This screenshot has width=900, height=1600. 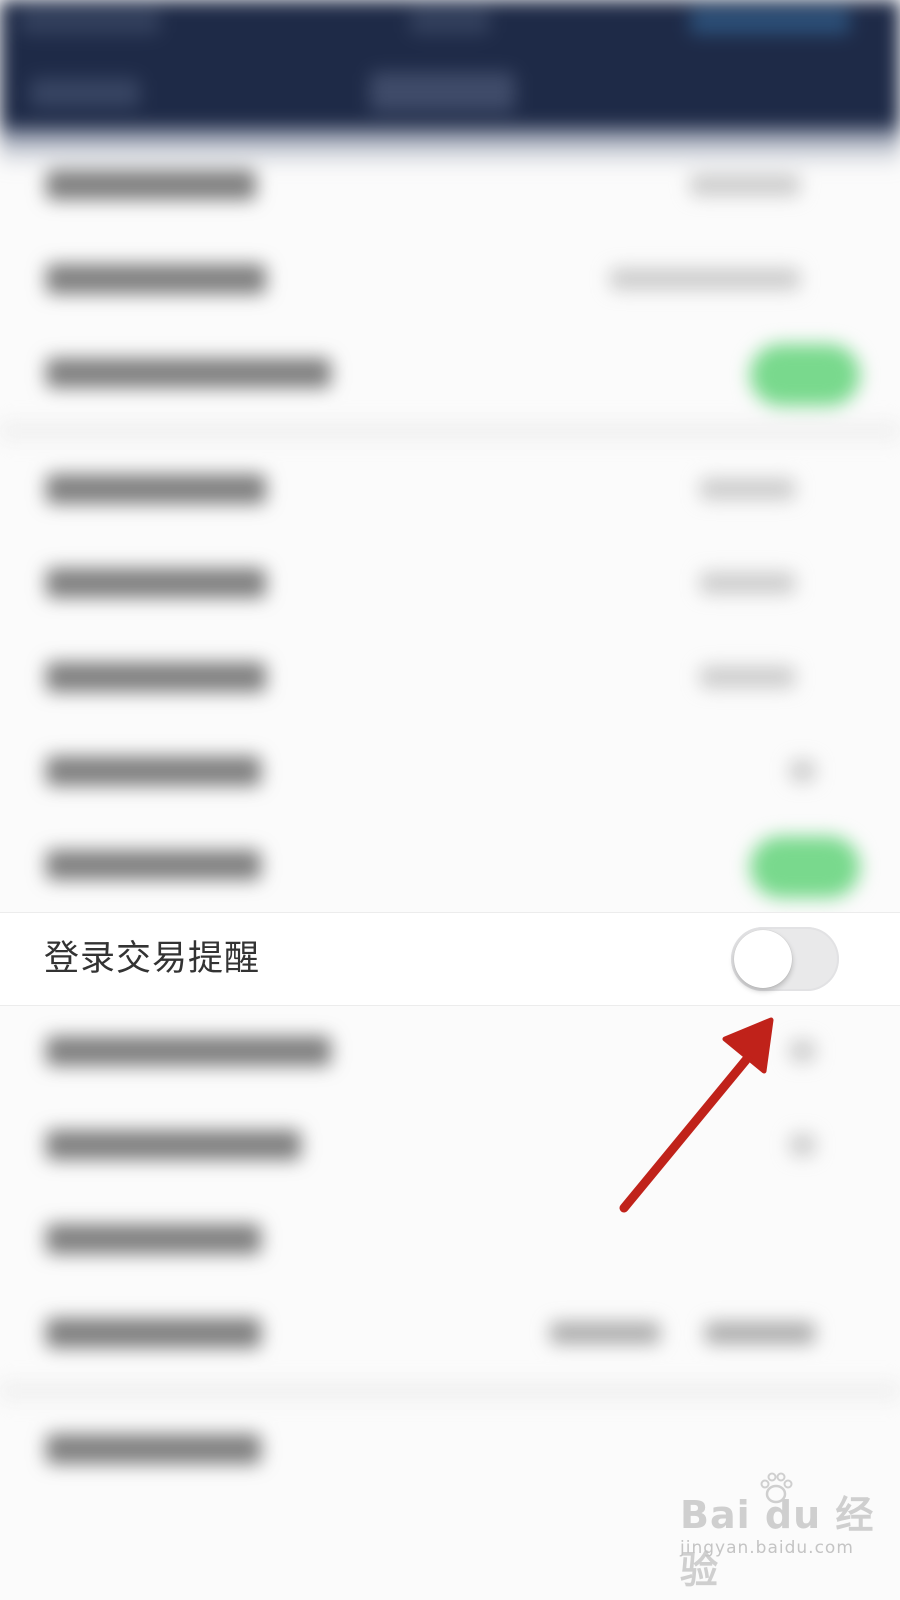 I want to click on login-trade-alert-toggle, so click(x=785, y=959).